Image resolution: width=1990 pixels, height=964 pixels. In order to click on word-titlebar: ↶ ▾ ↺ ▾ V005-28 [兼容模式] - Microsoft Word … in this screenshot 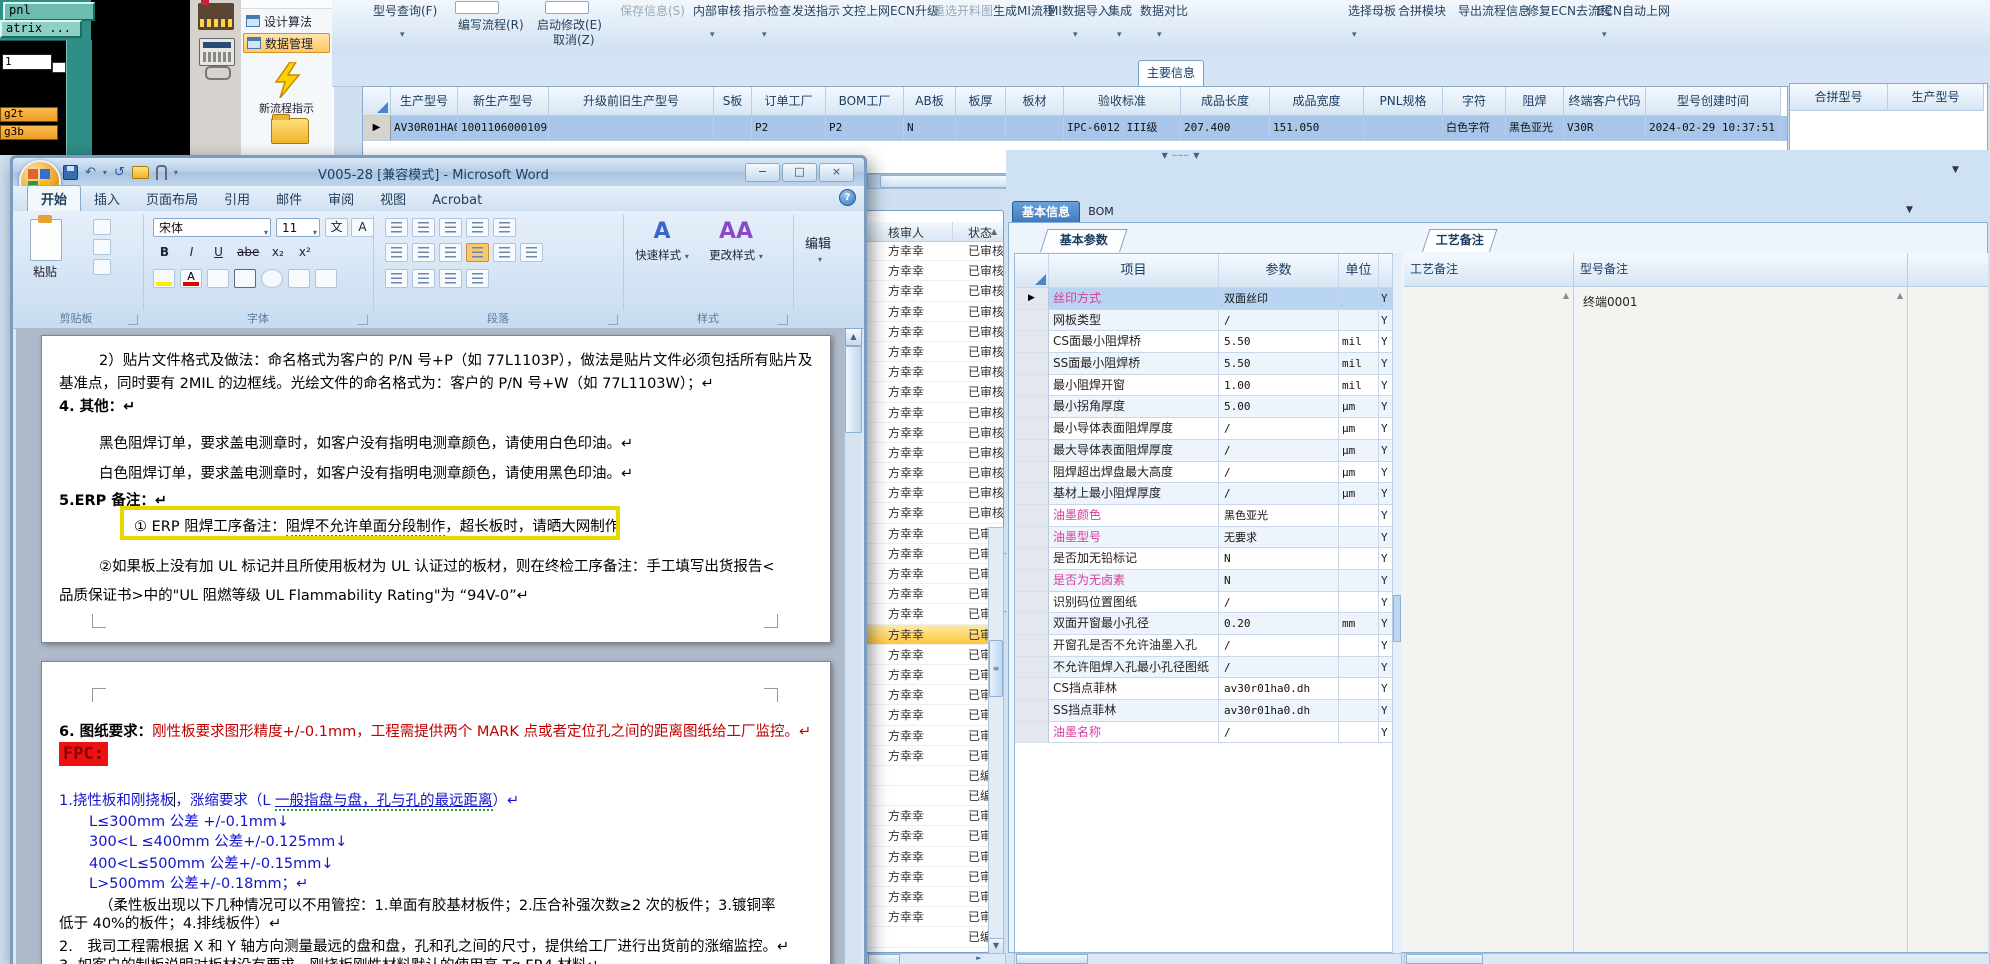, I will do `click(438, 180)`.